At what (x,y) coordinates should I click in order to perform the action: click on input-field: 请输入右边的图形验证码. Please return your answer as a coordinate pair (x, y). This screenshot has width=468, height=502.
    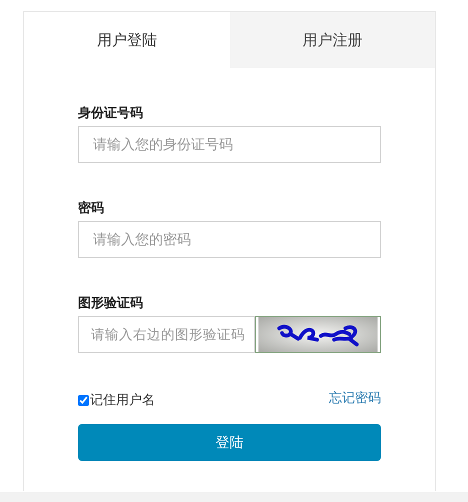
    Looking at the image, I should click on (166, 334).